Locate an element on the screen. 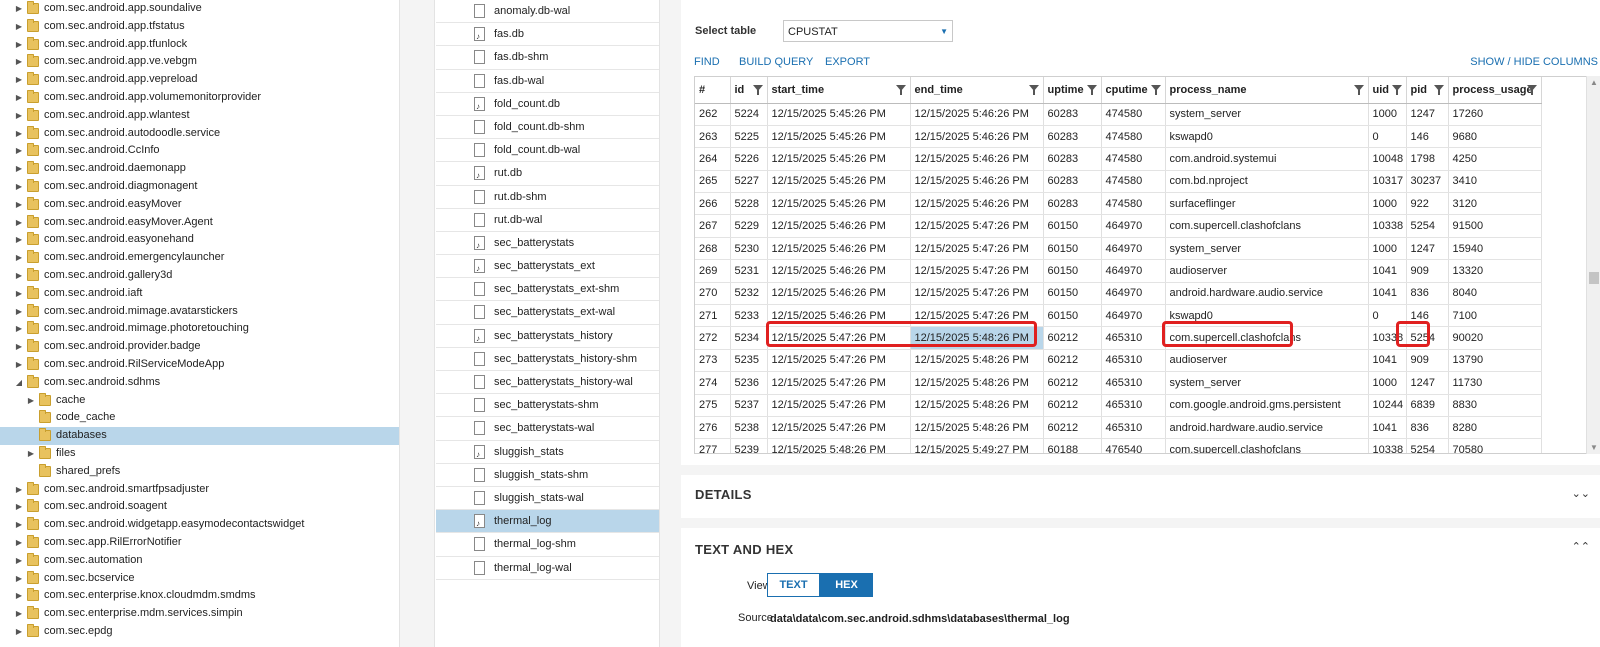 This screenshot has width=1600, height=647. file-item: rut.db is located at coordinates (547, 175).